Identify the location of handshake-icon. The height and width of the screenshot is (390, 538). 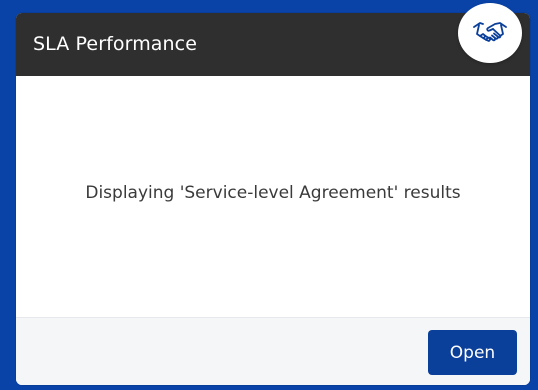
(490, 33).